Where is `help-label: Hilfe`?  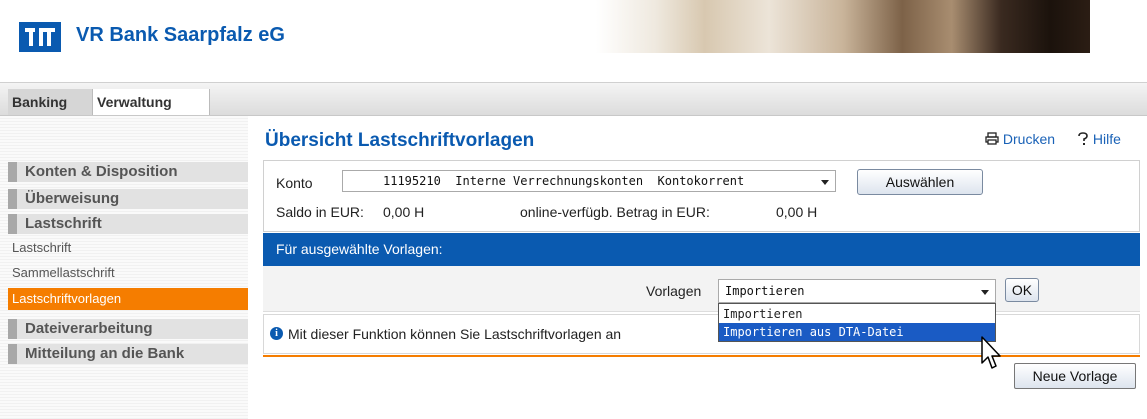
help-label: Hilfe is located at coordinates (1106, 139).